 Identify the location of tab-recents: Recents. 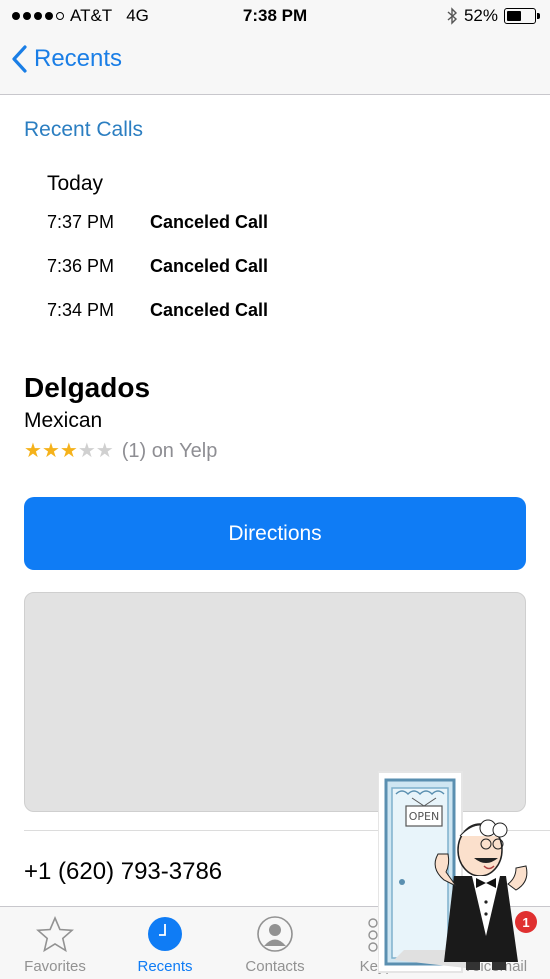
(165, 943).